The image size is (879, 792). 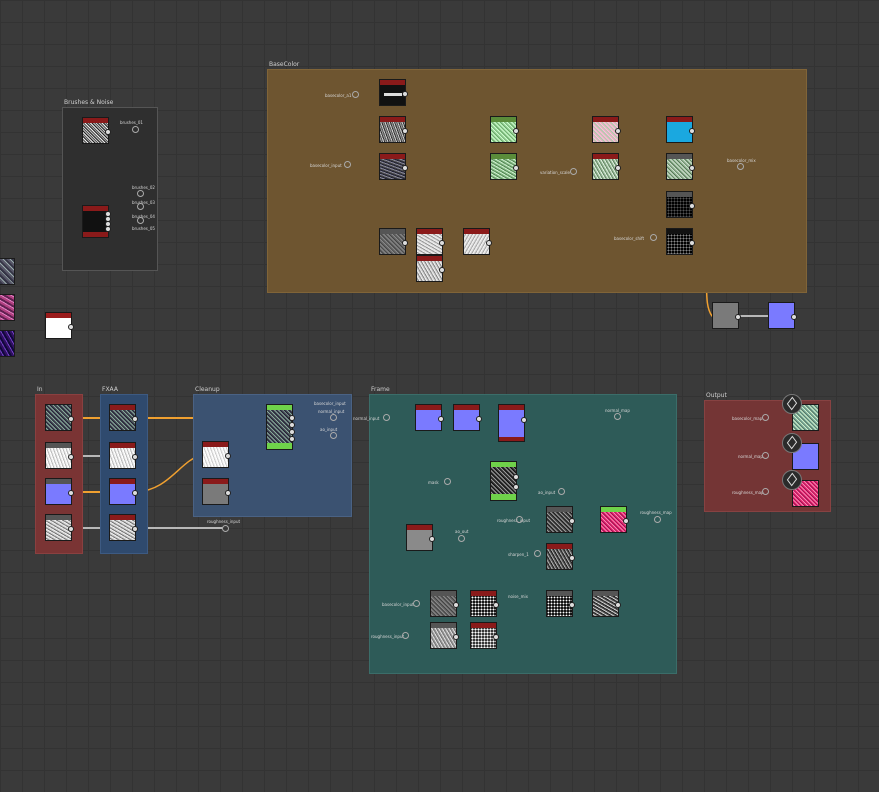 I want to click on node-in-white, so click(x=59, y=455).